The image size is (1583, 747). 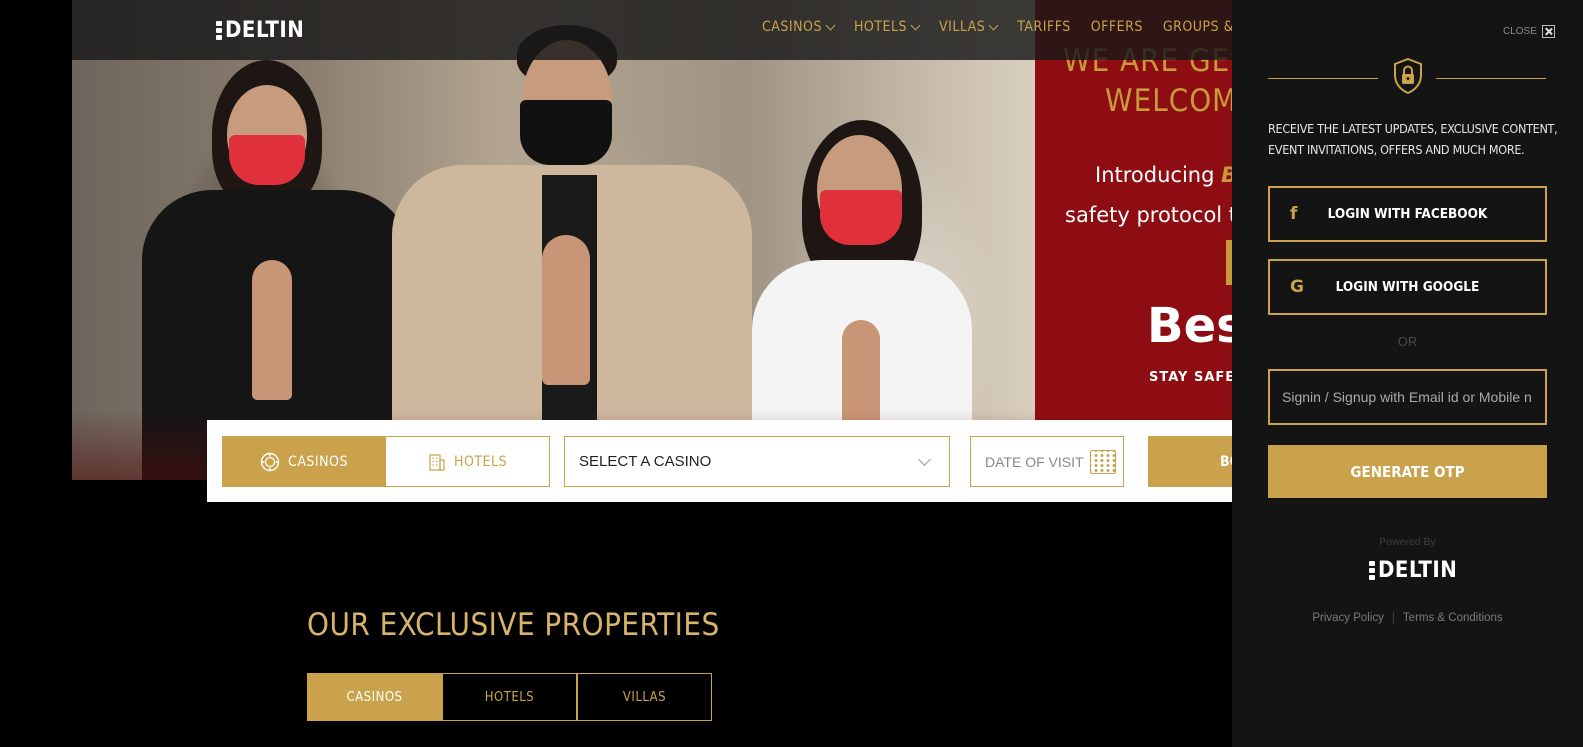 I want to click on deltin-logo: DELTIN, so click(x=259, y=30).